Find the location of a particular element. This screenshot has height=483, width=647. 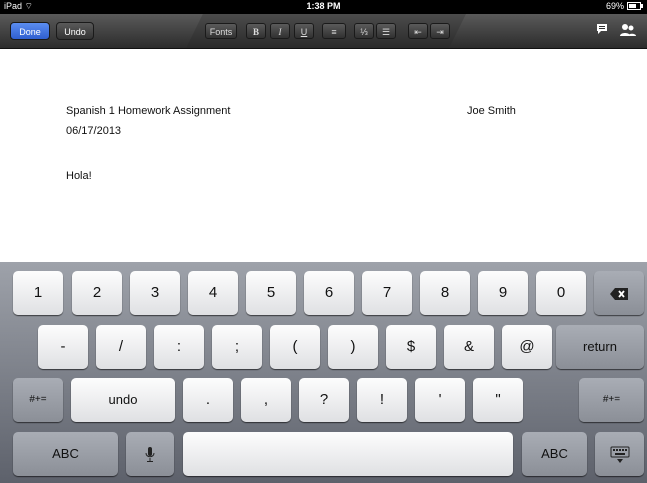

key-close-paren: ) is located at coordinates (353, 347).